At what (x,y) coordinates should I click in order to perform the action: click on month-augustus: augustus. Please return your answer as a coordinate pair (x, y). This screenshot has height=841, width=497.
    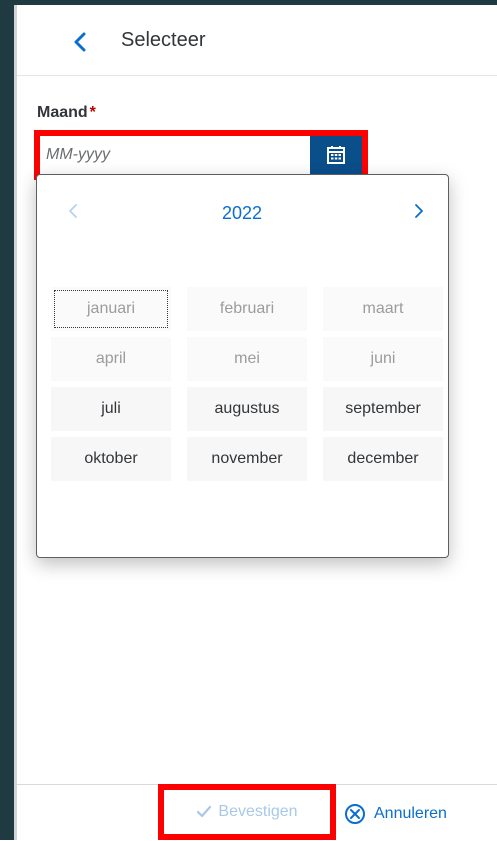
    Looking at the image, I should click on (247, 409).